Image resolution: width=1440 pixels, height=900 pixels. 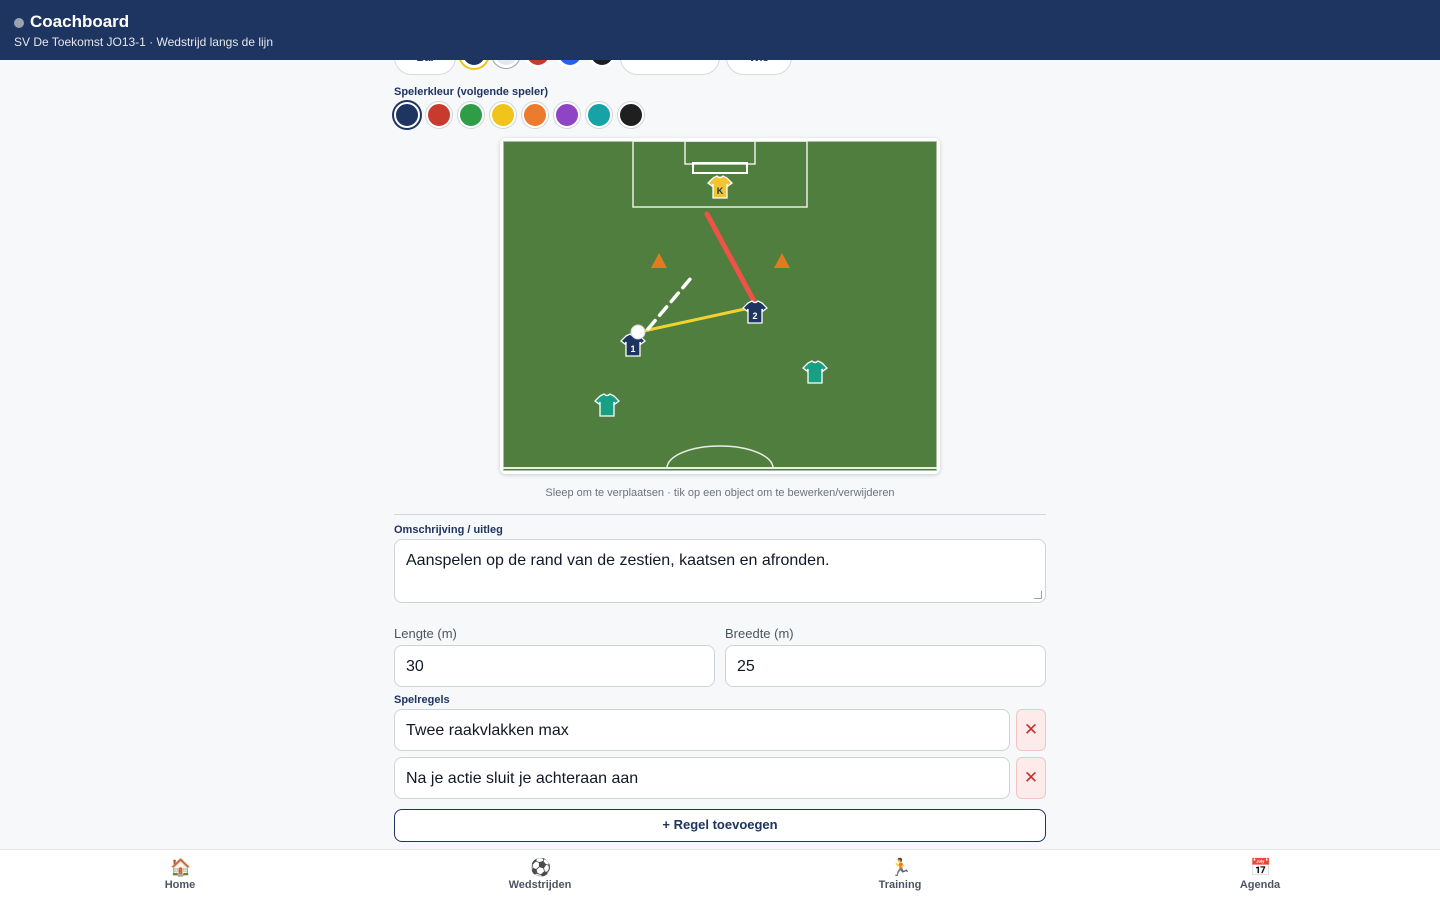 I want to click on length-value: 30, so click(x=415, y=666).